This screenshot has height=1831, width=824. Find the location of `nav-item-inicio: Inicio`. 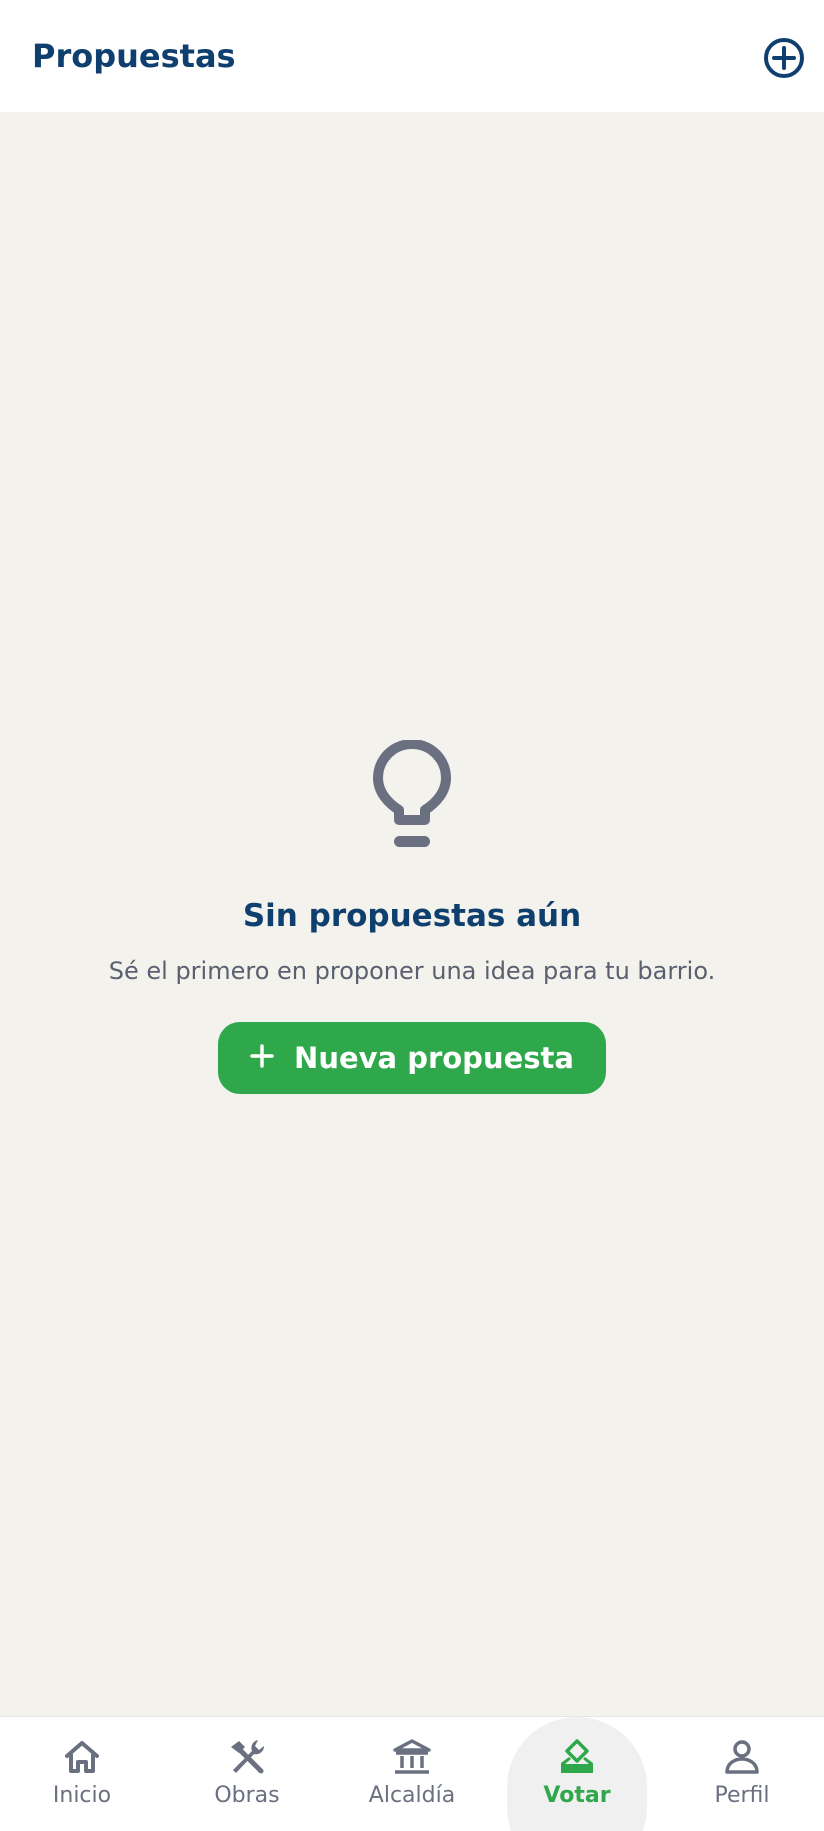

nav-item-inicio: Inicio is located at coordinates (82, 1774).